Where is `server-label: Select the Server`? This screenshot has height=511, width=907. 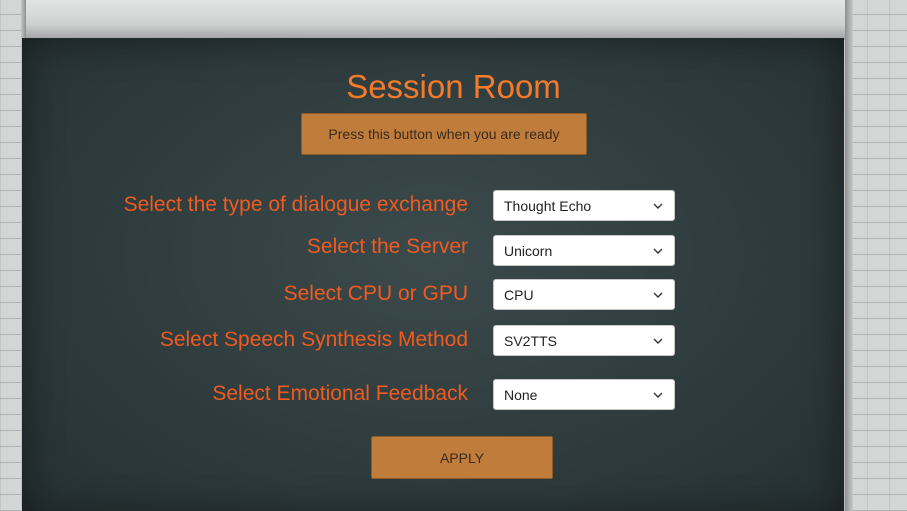
server-label: Select the Server is located at coordinates (387, 246).